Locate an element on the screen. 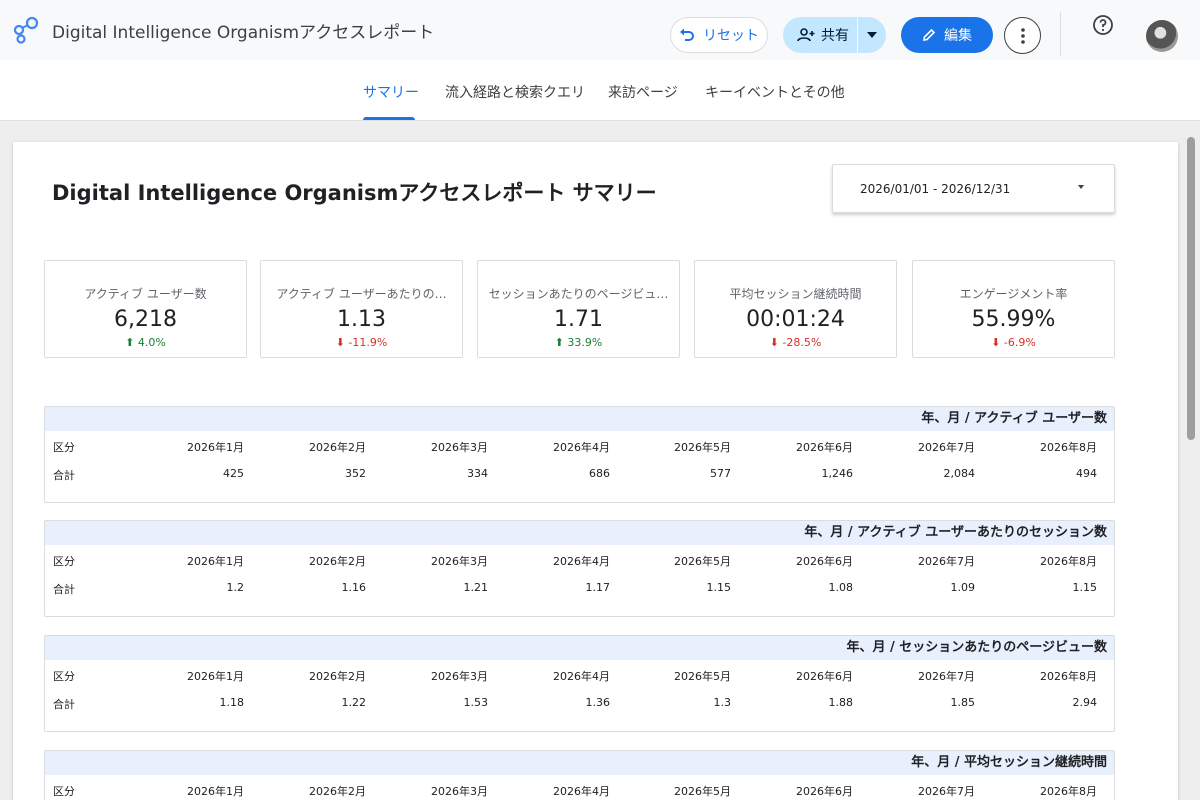 Image resolution: width=1200 pixels, height=800 pixels. kpi-card-active-users: アクティブ ユーザー数 6,218 ⬆ 4.0% is located at coordinates (145, 309).